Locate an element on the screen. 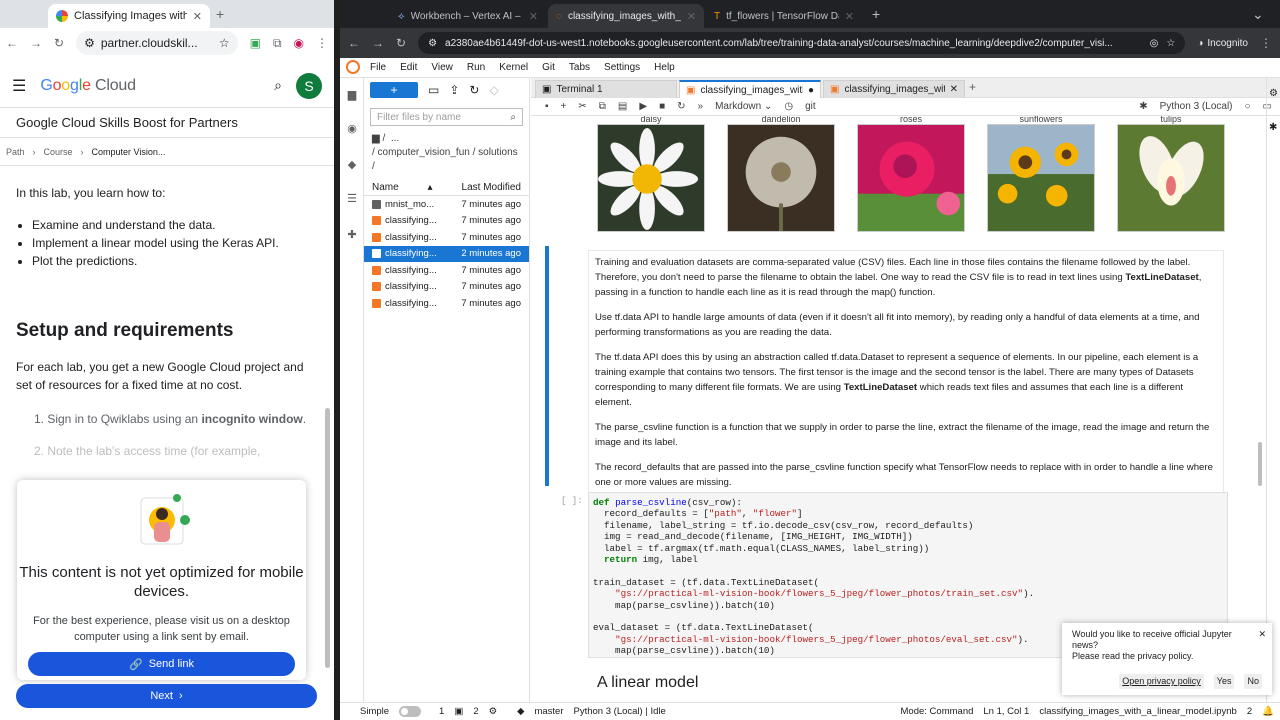  close-icon: ✕ is located at coordinates (1262, 634).